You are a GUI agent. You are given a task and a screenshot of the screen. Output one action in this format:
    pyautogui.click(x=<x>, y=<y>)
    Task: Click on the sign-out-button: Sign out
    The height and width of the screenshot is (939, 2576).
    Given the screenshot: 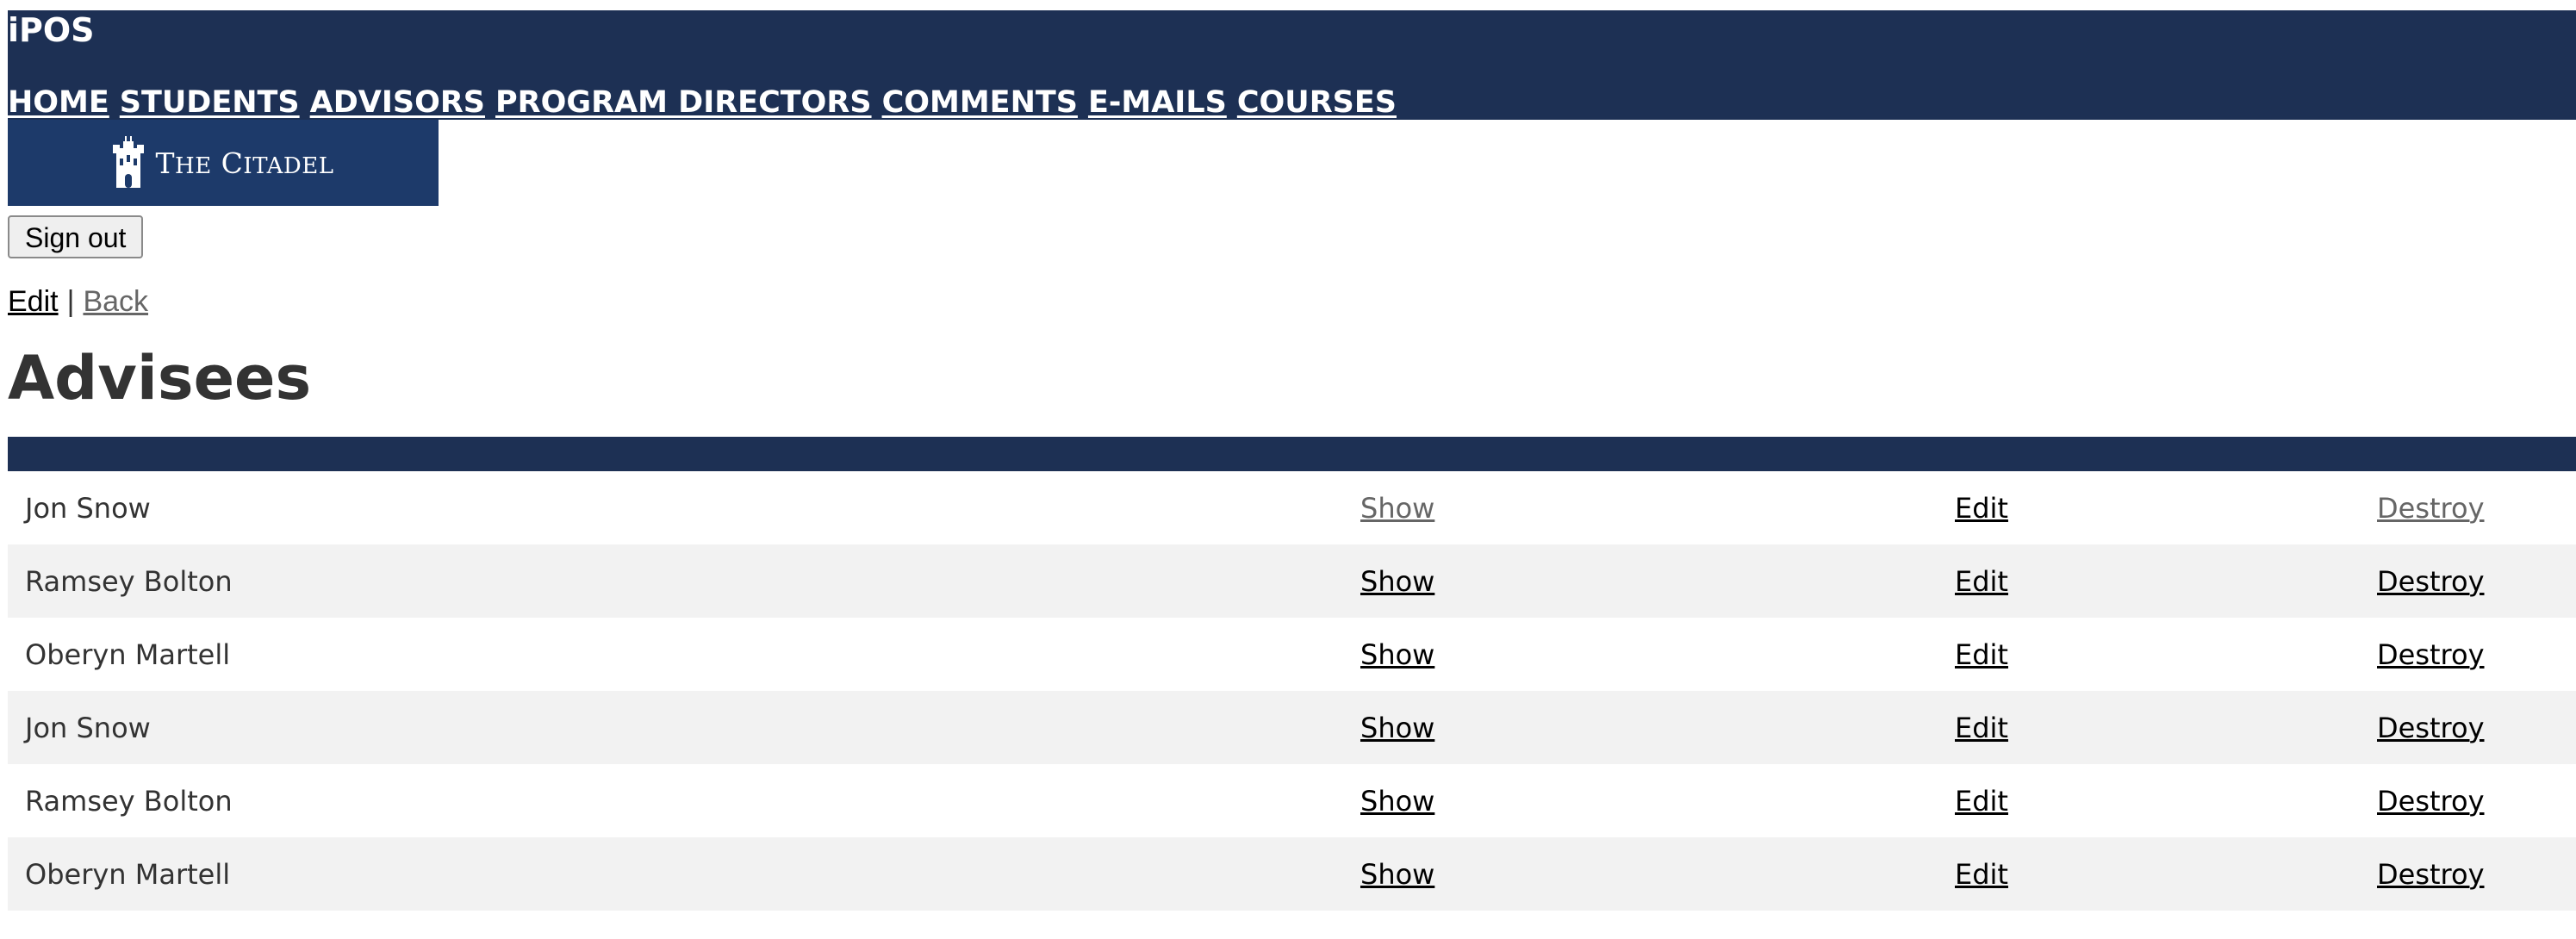 What is the action you would take?
    pyautogui.click(x=76, y=236)
    